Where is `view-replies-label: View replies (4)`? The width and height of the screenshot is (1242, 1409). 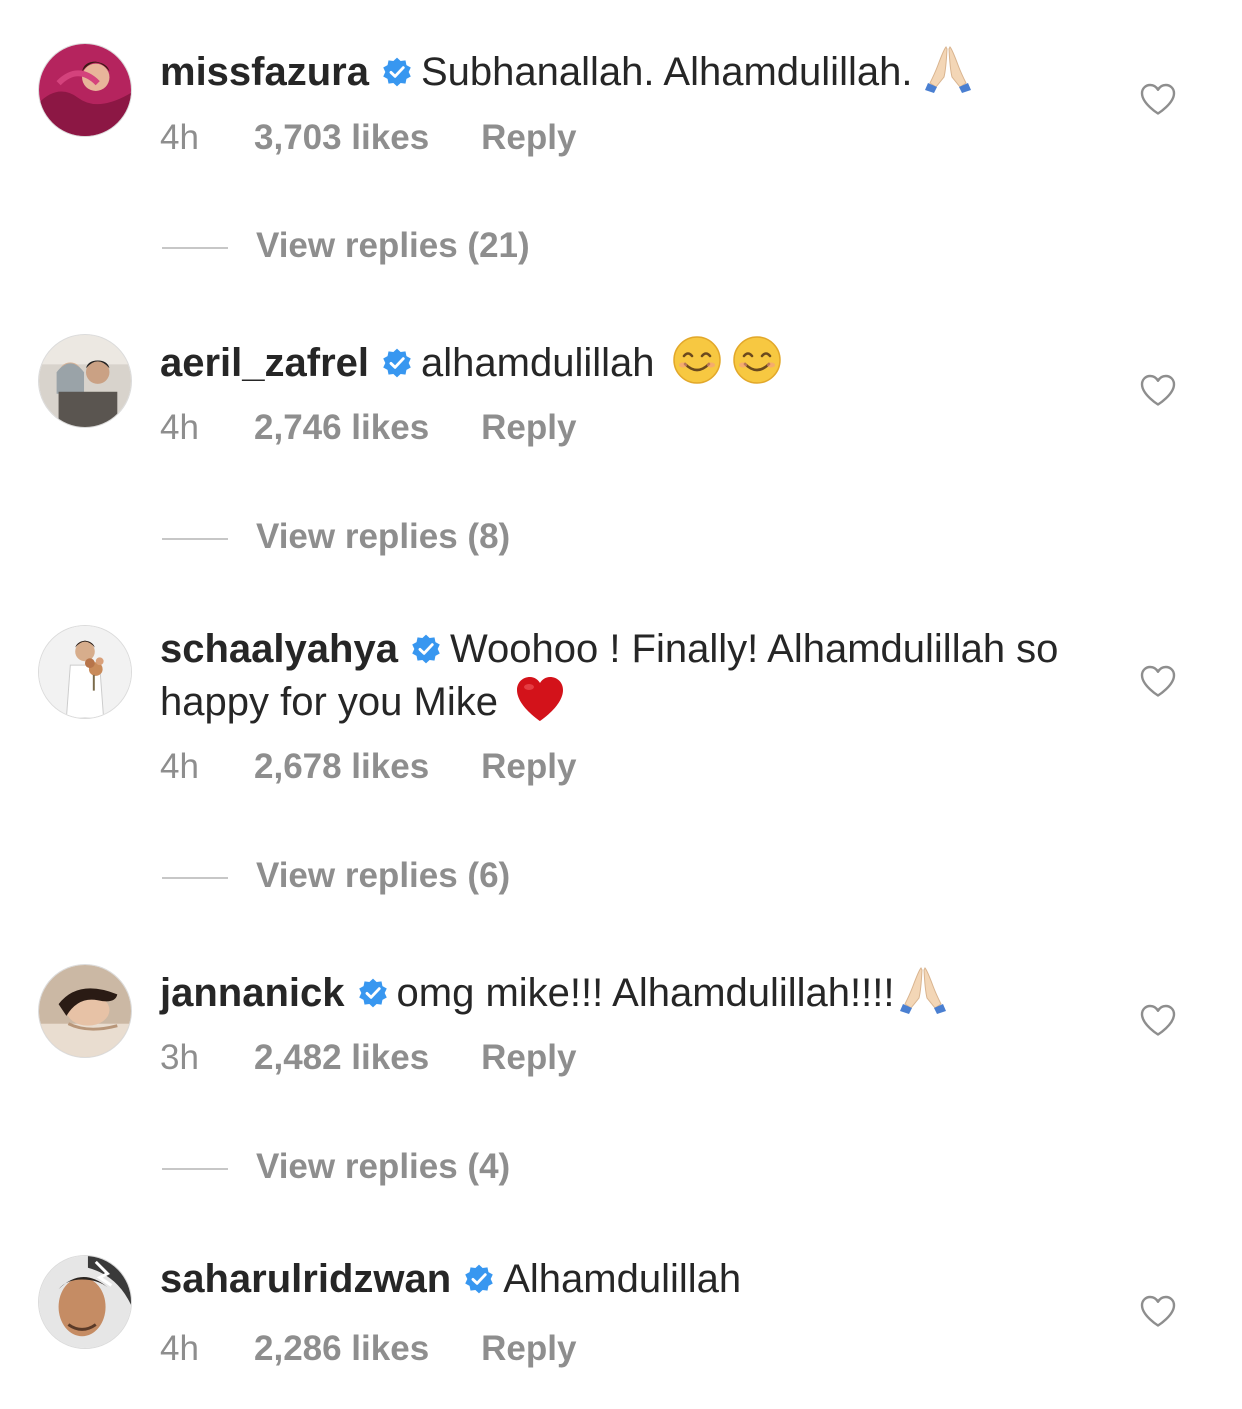 view-replies-label: View replies (4) is located at coordinates (383, 1166).